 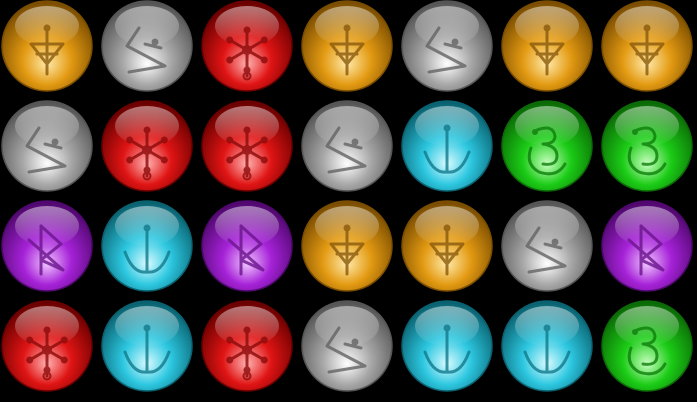 I want to click on gem-gray-r1c5, so click(x=447, y=46).